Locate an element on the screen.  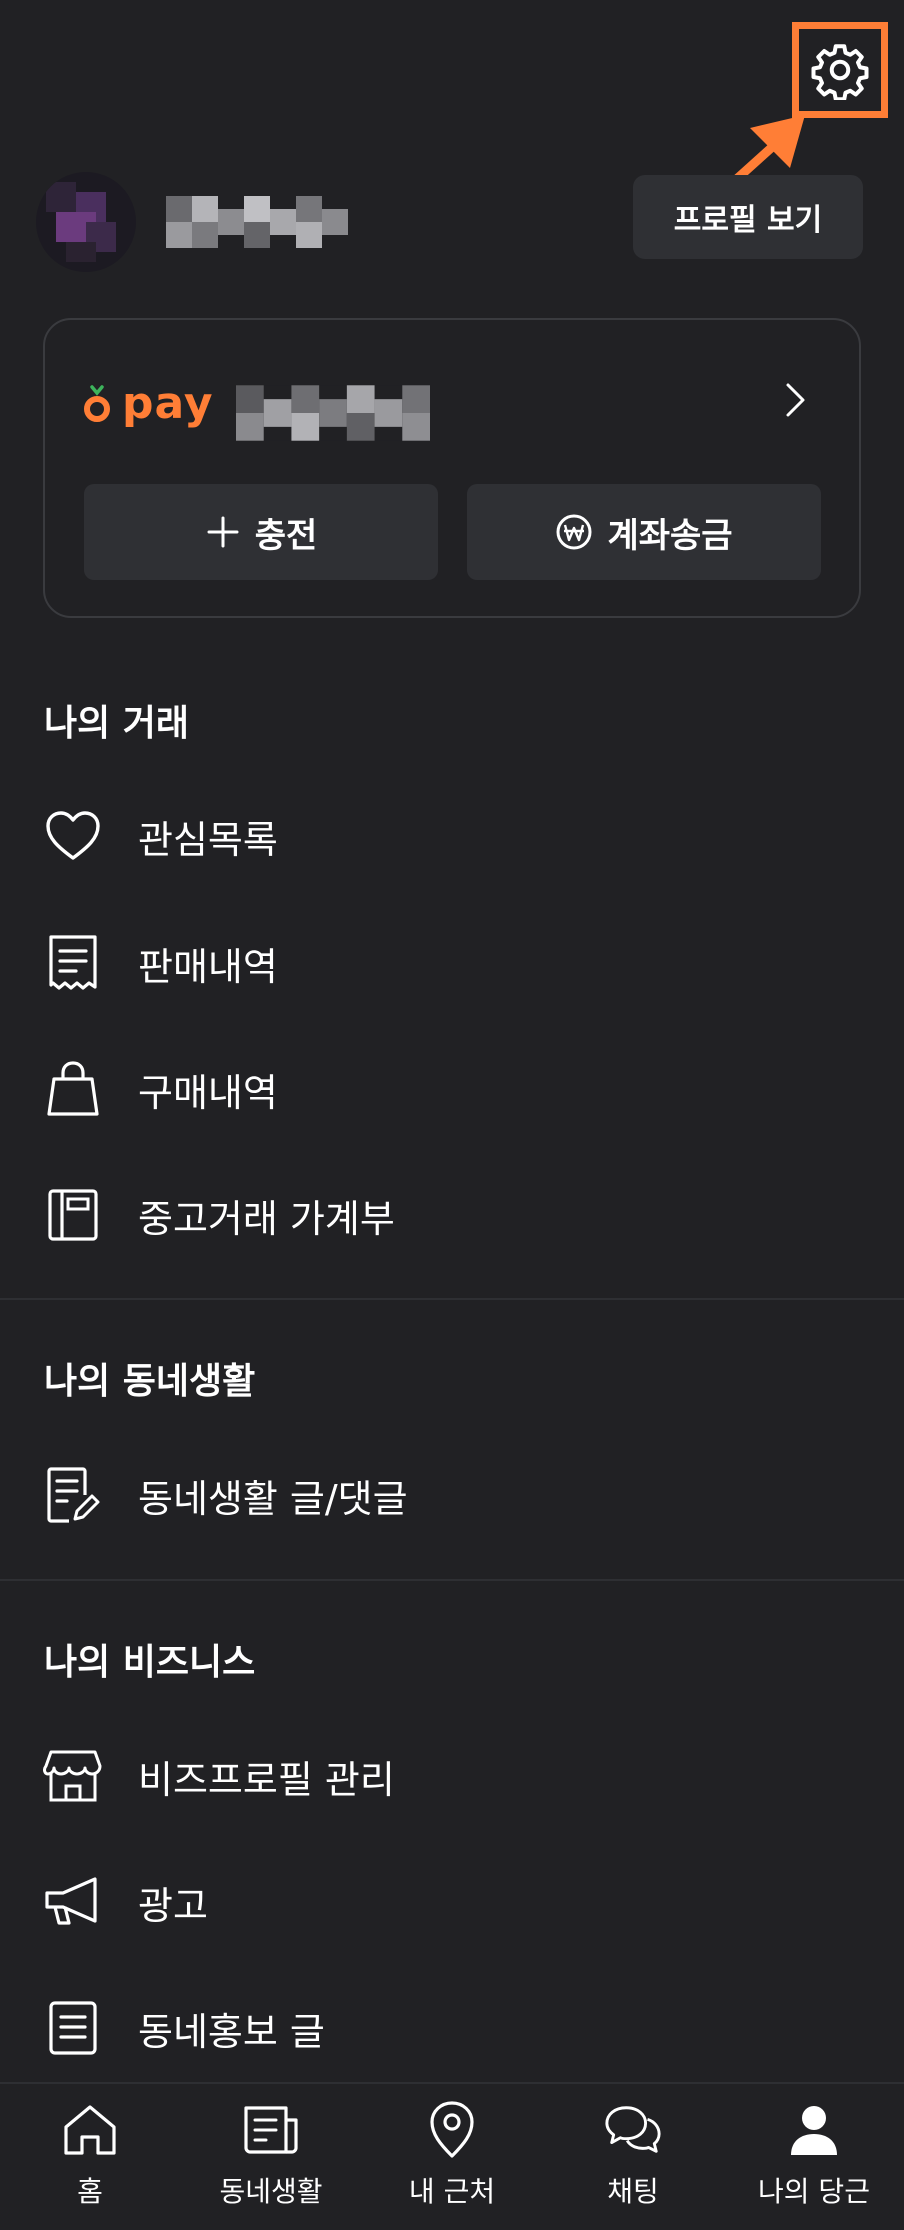
bank-transfer-button: 계좌송금 is located at coordinates (644, 532).